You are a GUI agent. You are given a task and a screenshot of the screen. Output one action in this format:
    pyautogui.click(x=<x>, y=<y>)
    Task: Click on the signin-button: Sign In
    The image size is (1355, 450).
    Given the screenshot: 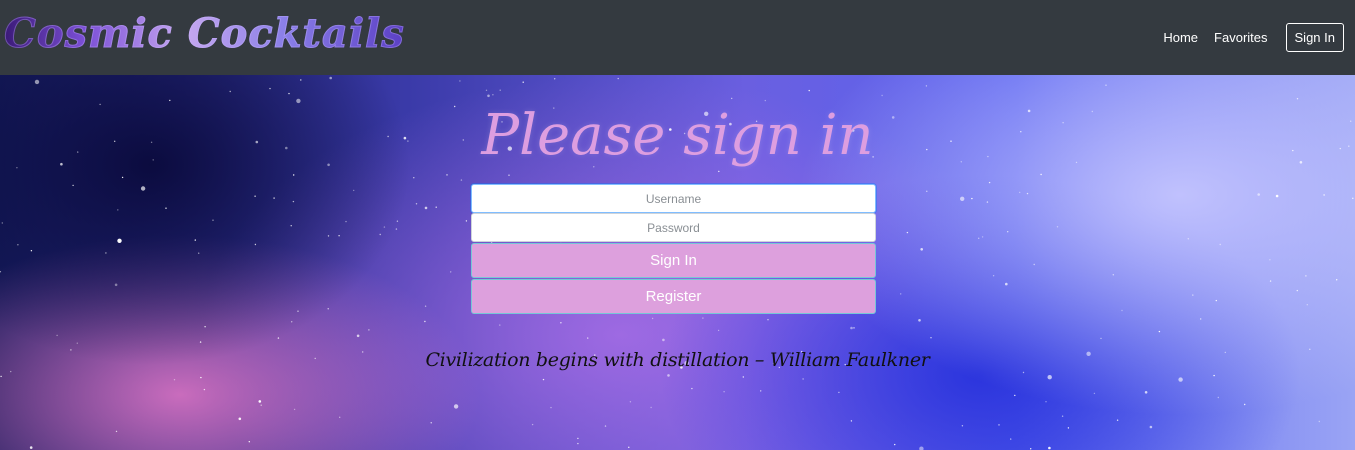 What is the action you would take?
    pyautogui.click(x=673, y=260)
    